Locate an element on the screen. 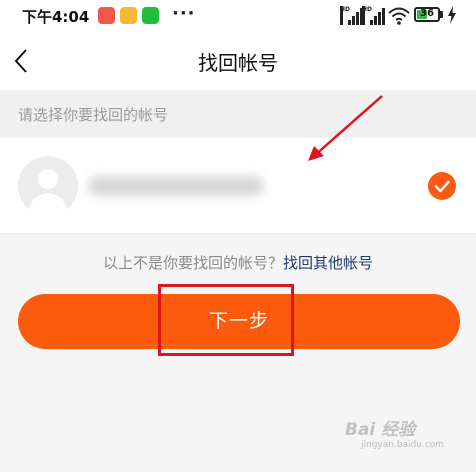 The width and height of the screenshot is (476, 472). charging-icon is located at coordinates (452, 15).